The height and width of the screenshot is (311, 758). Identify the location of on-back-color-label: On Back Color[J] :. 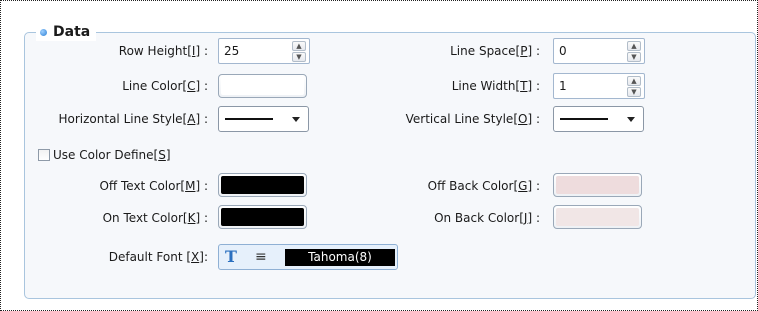
(487, 218).